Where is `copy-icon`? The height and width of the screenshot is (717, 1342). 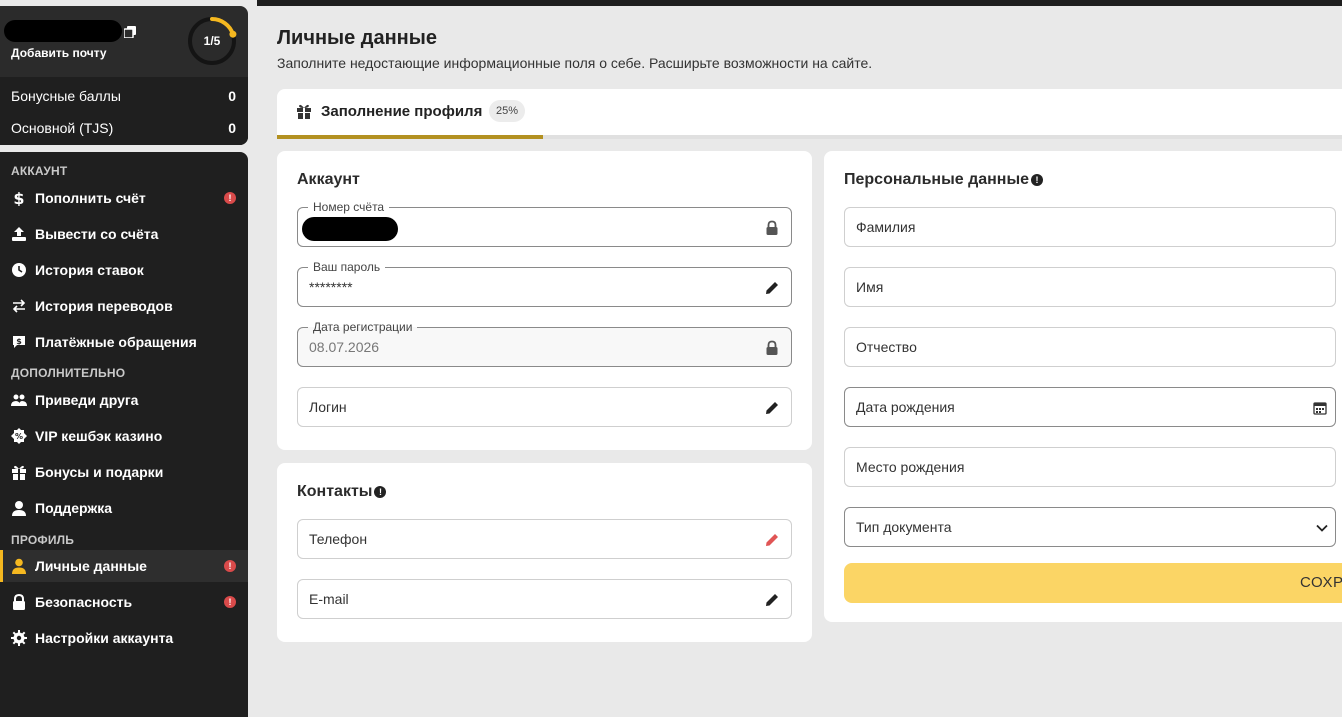
copy-icon is located at coordinates (130, 32).